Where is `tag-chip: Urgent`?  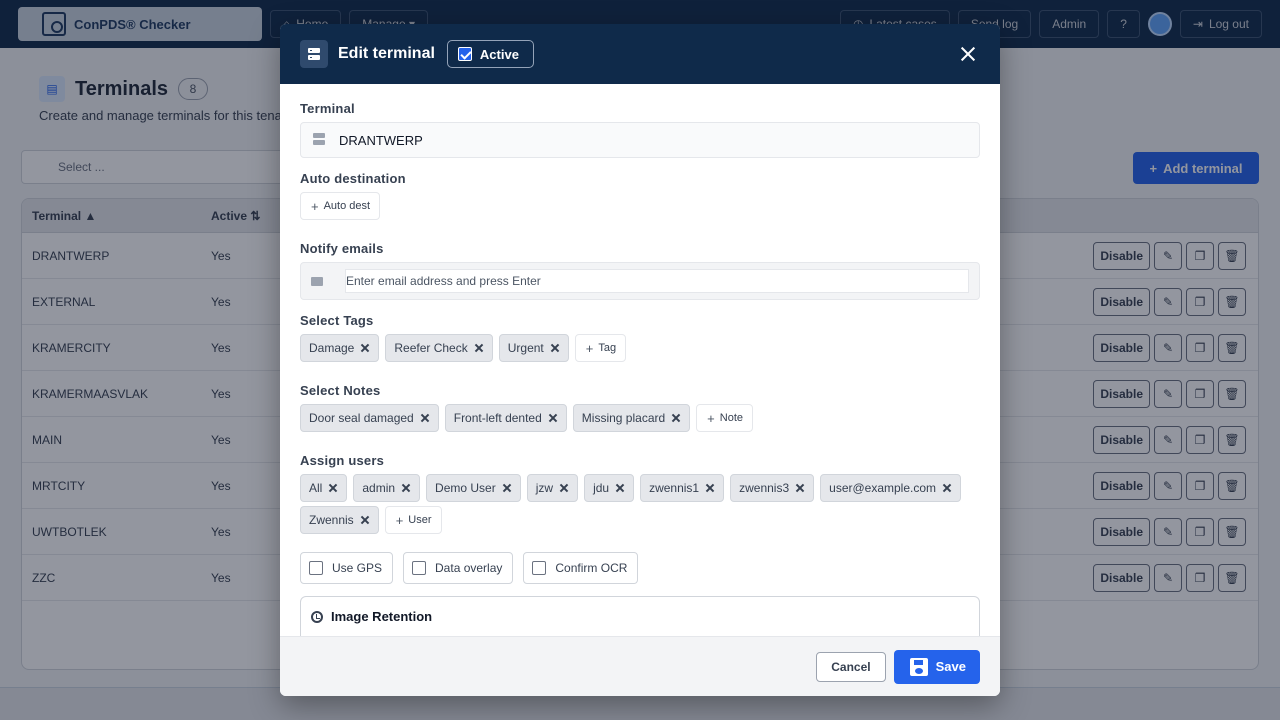 tag-chip: Urgent is located at coordinates (533, 348).